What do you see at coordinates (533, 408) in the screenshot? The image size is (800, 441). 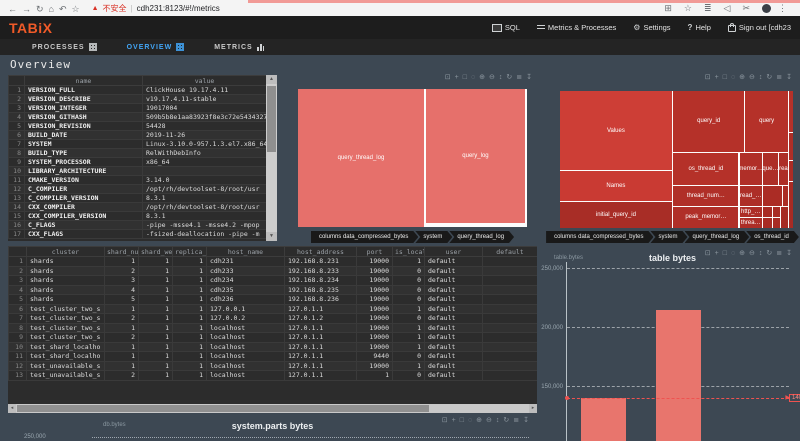 I see `scroll-right-icon: ▸` at bounding box center [533, 408].